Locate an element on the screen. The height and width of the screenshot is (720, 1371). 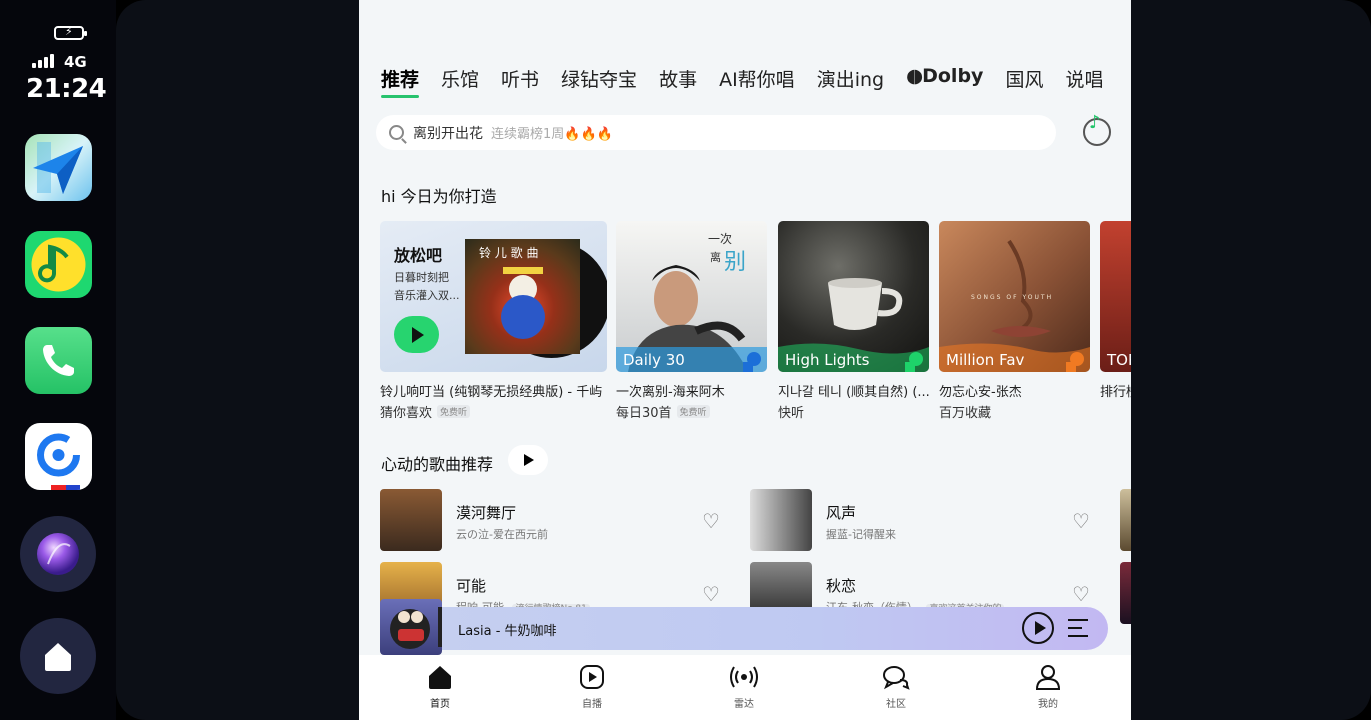
card-title: 铃儿响叮当 (纯钢琴无损经典版) - 千屿 is located at coordinates (491, 392).